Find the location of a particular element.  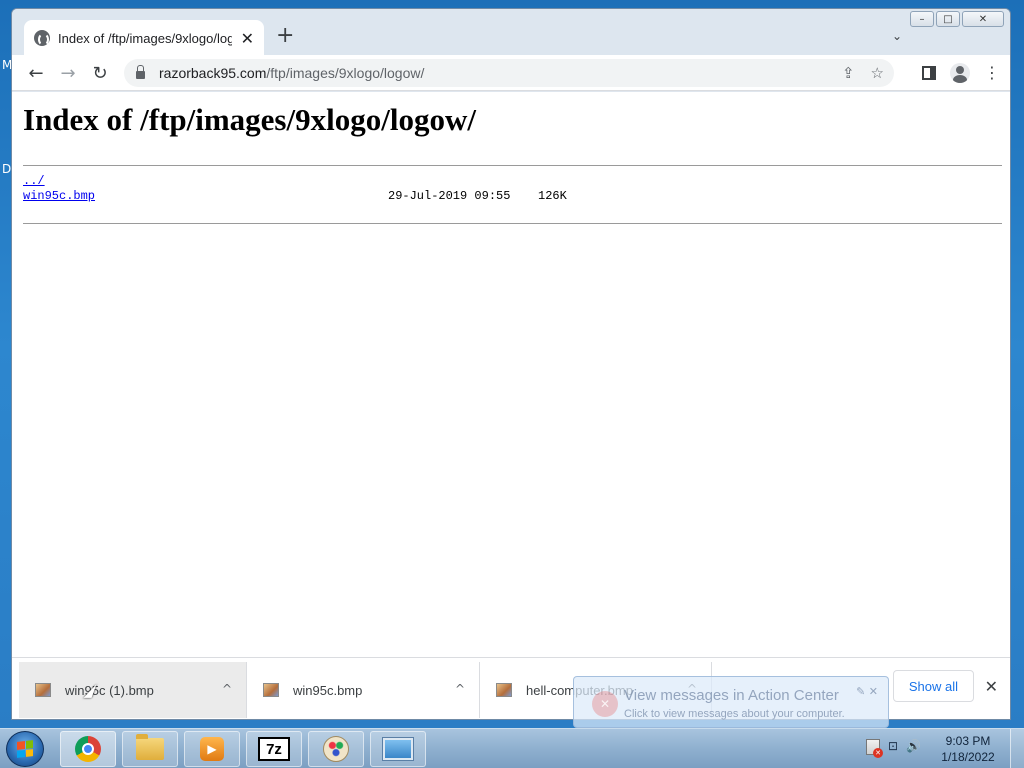

tab-close-icon: ✕ is located at coordinates (247, 38).